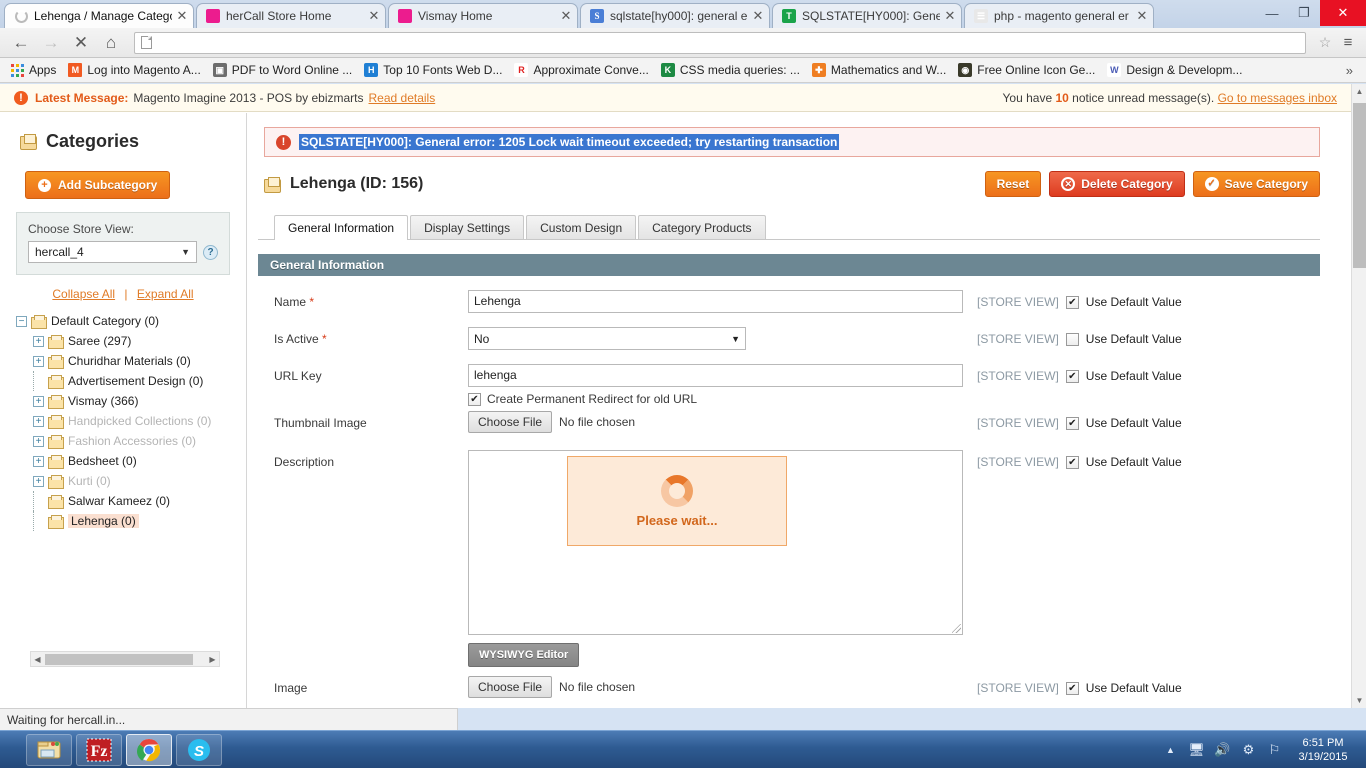 This screenshot has width=1366, height=769. What do you see at coordinates (33, 70) in the screenshot?
I see `bookmark-apps: Apps` at bounding box center [33, 70].